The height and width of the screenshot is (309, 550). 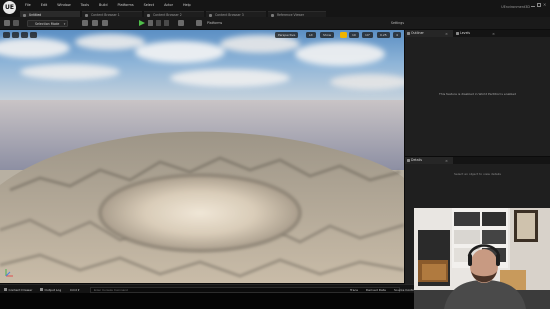 I want to click on chevron-down-icon: ▾, so click(x=64, y=23).